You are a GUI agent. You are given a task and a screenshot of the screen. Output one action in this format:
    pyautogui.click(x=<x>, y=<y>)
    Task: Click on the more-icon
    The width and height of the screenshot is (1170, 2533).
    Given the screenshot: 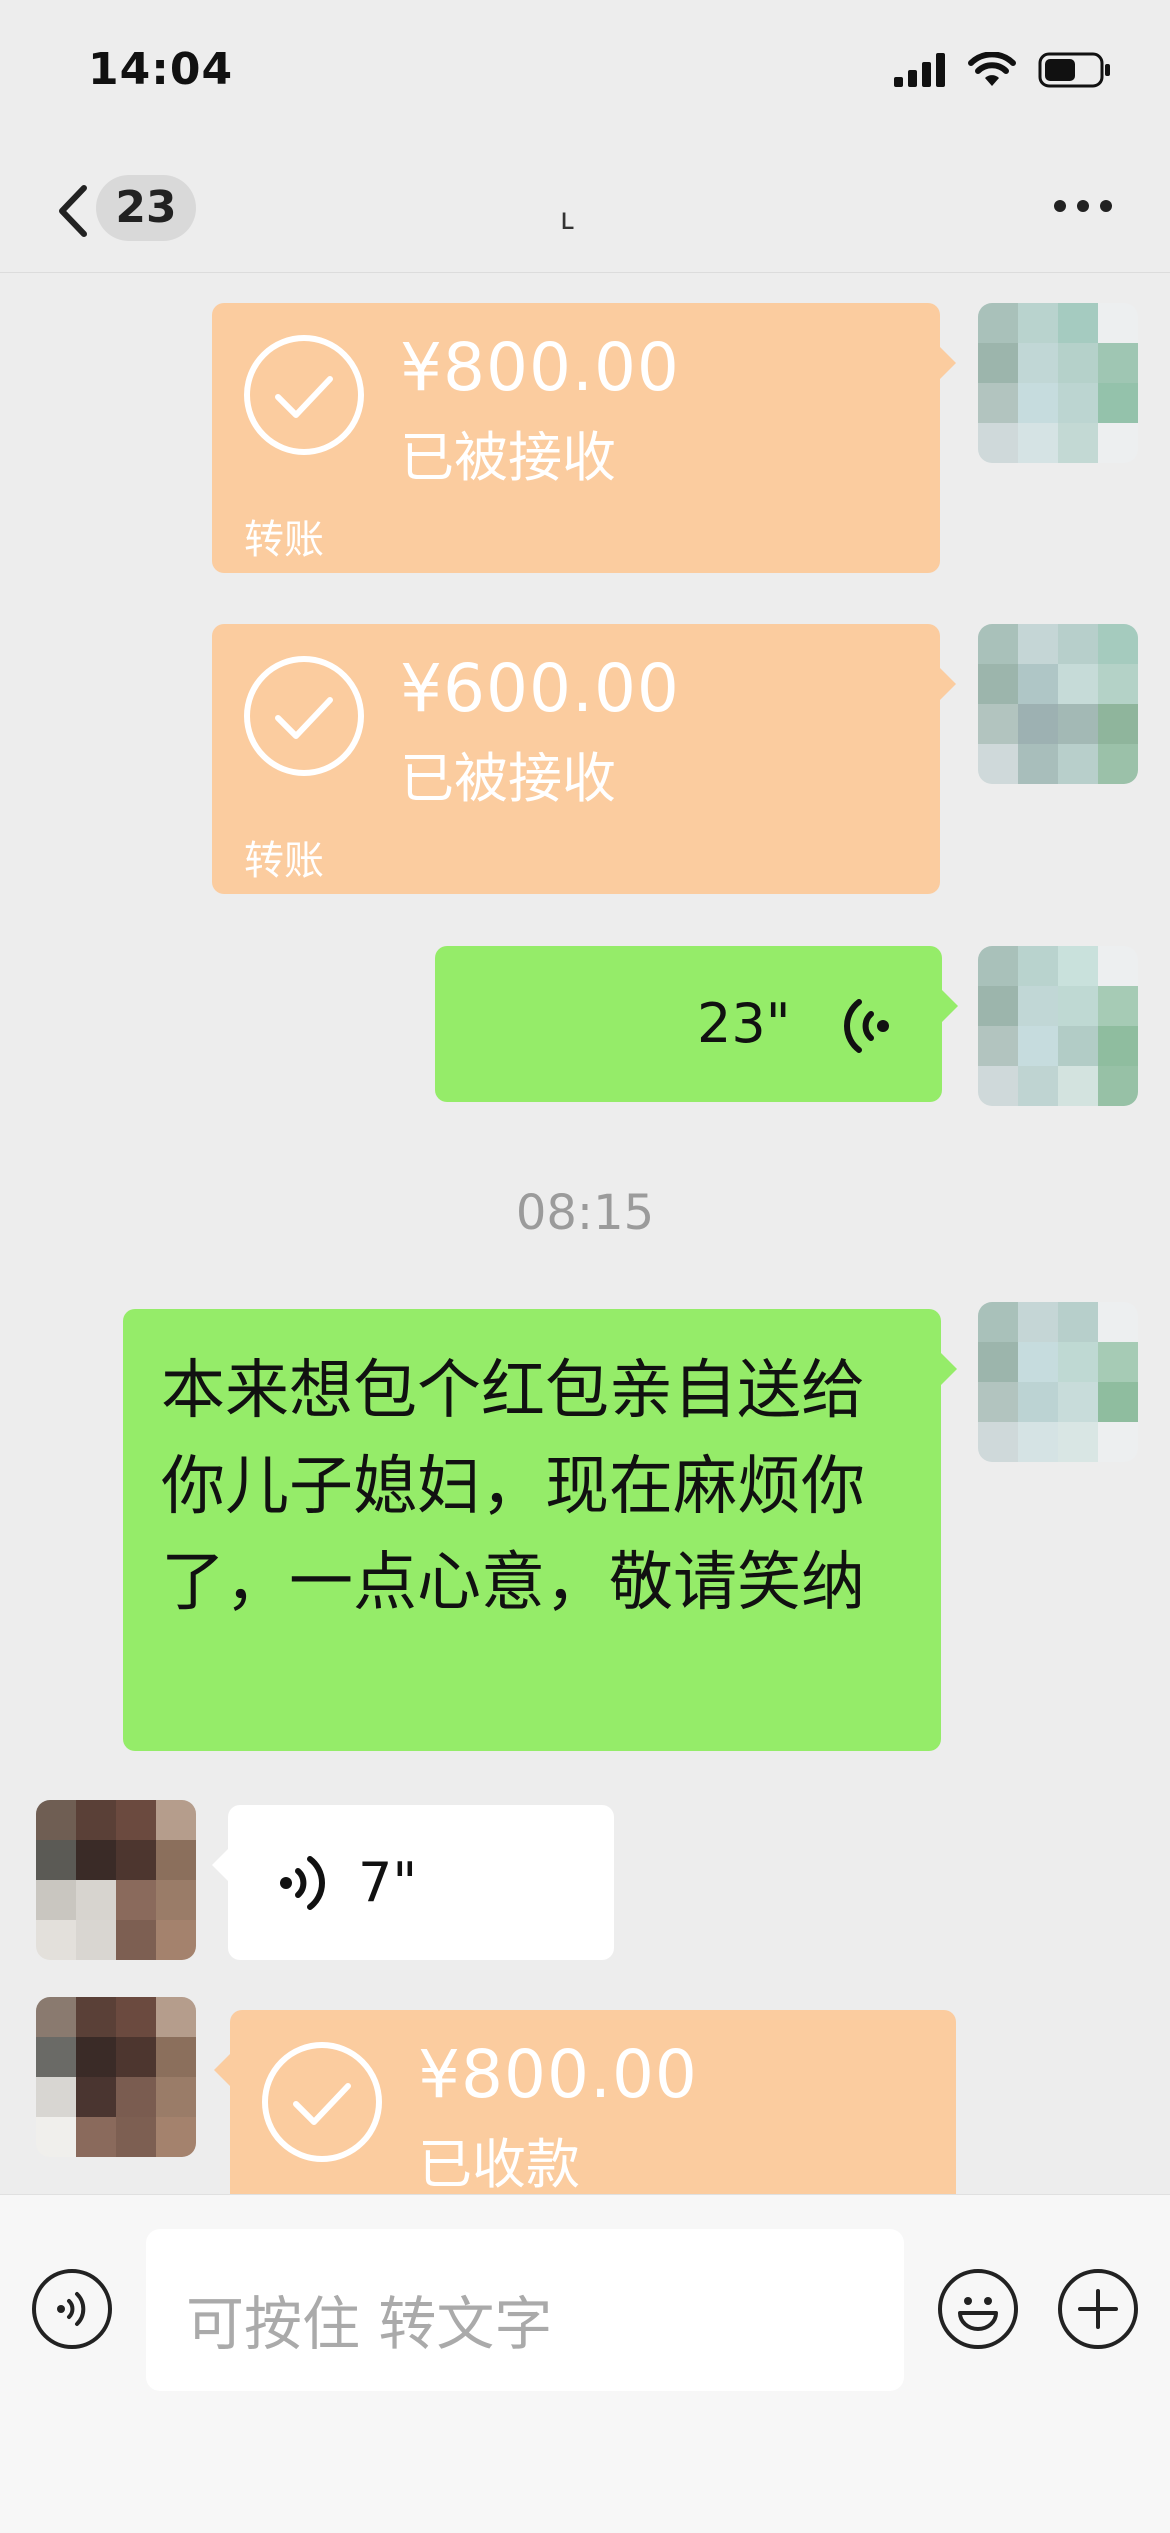 What is the action you would take?
    pyautogui.click(x=1083, y=206)
    